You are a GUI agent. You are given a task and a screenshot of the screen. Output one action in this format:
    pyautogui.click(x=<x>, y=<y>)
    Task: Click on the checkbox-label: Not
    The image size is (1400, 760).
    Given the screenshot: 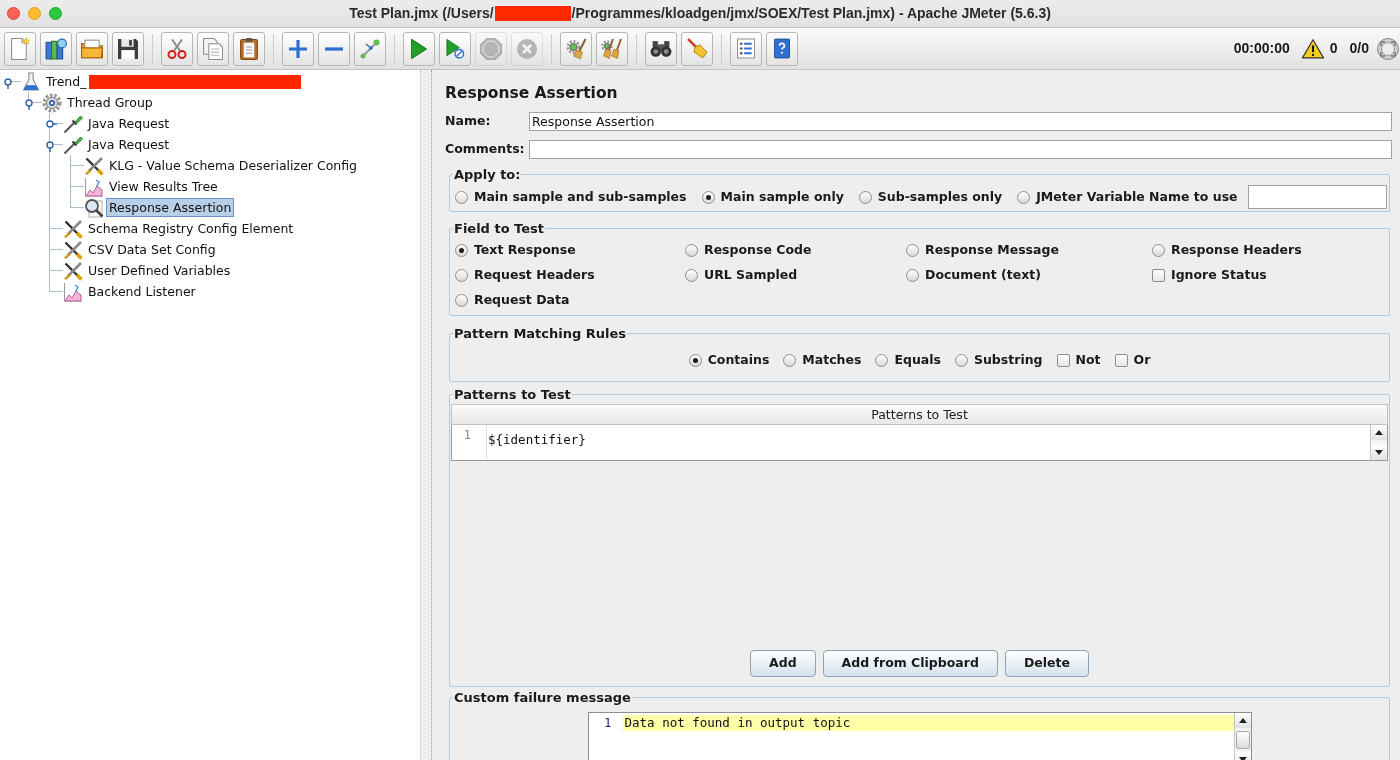 What is the action you would take?
    pyautogui.click(x=1088, y=360)
    